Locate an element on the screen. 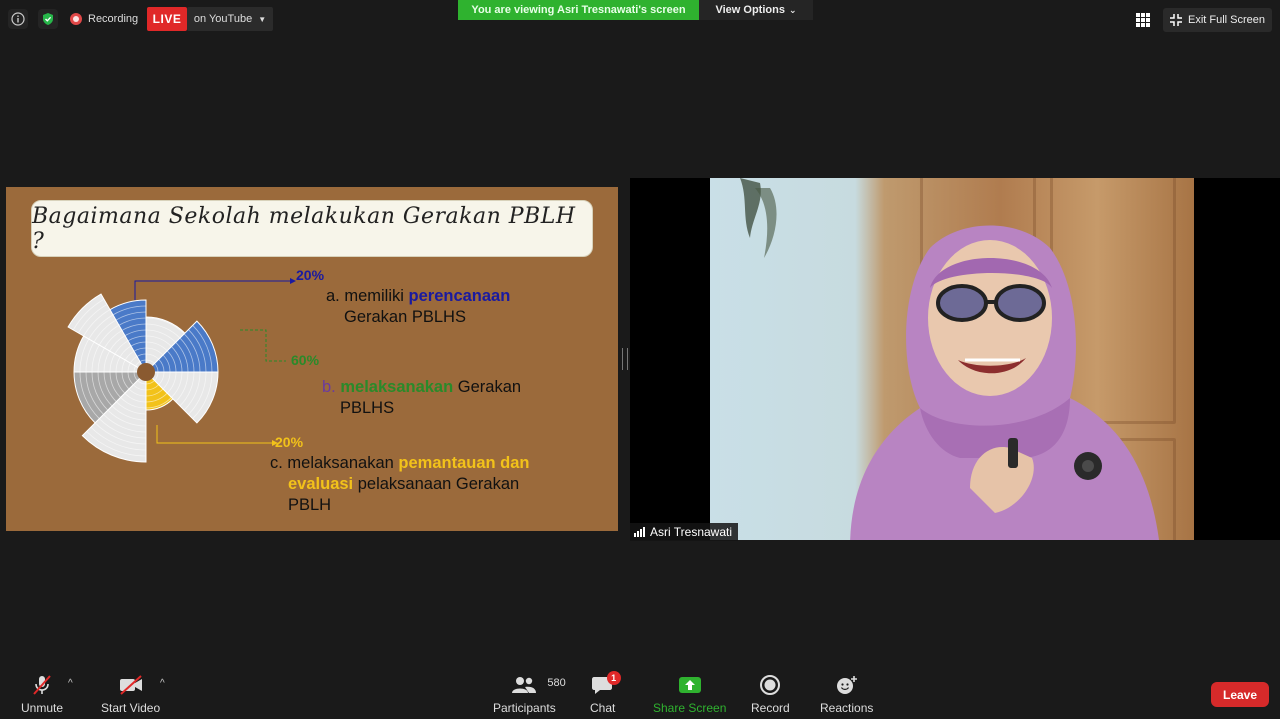  microphone-muted-icon is located at coordinates (42, 685).